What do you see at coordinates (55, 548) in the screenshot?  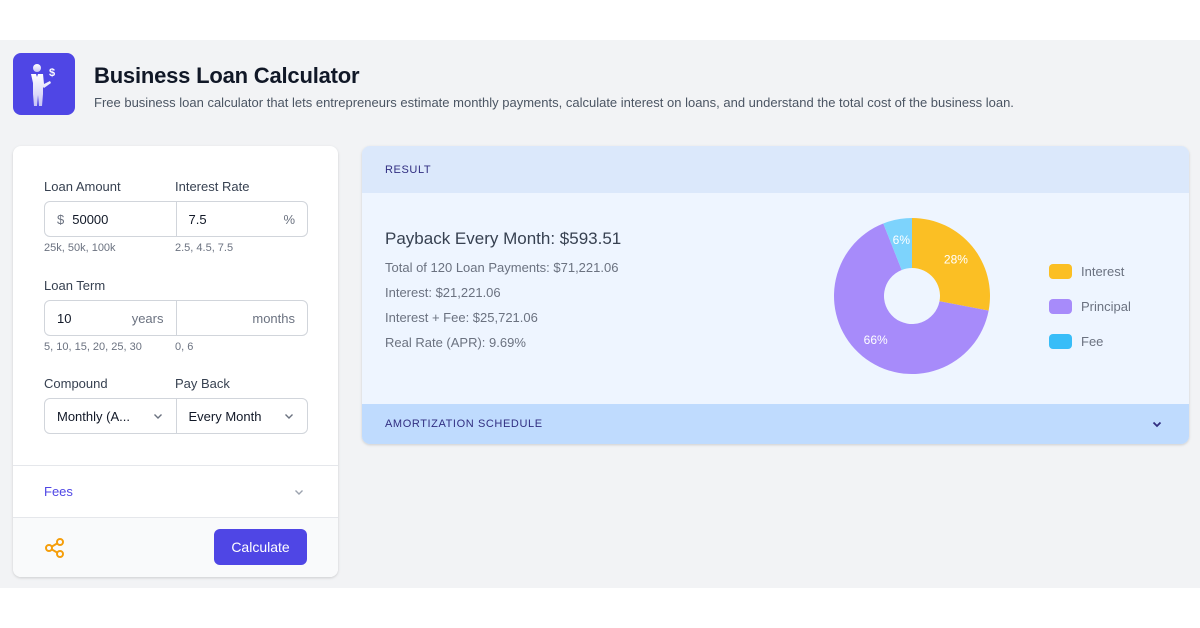 I see `share-icon` at bounding box center [55, 548].